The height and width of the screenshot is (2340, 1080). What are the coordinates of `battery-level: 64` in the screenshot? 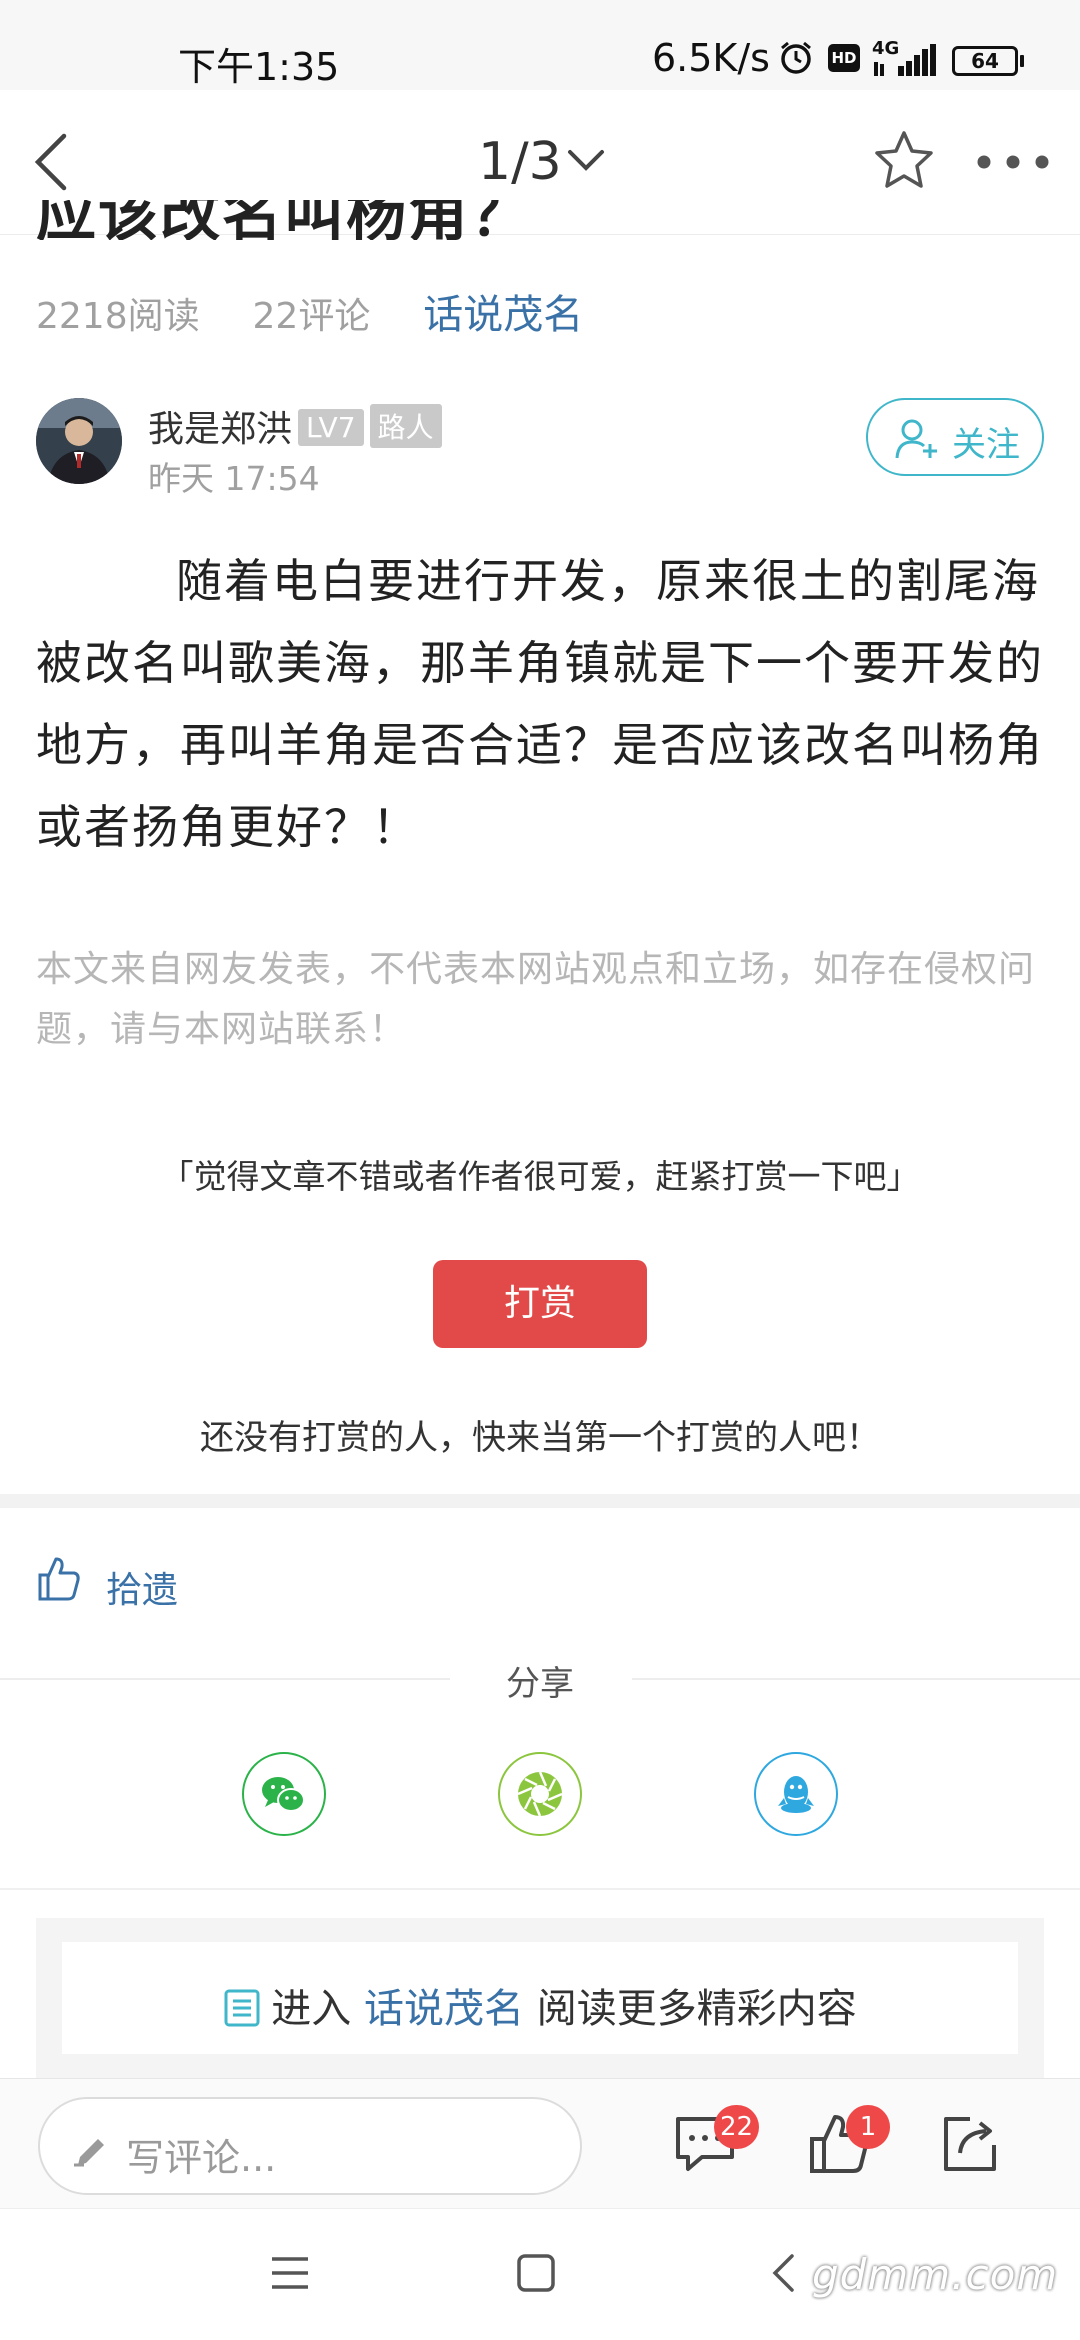 It's located at (985, 61).